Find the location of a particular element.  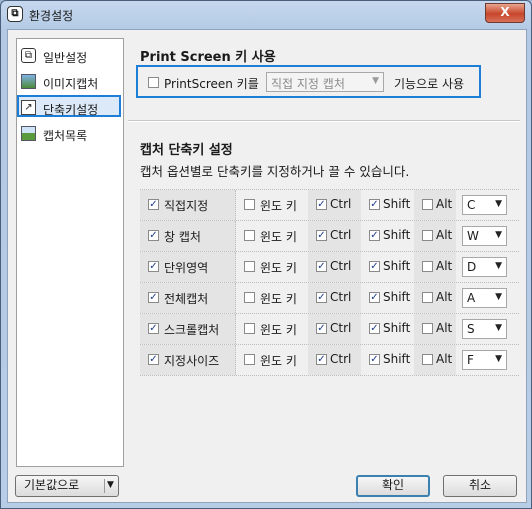

close-button: X is located at coordinates (505, 13).